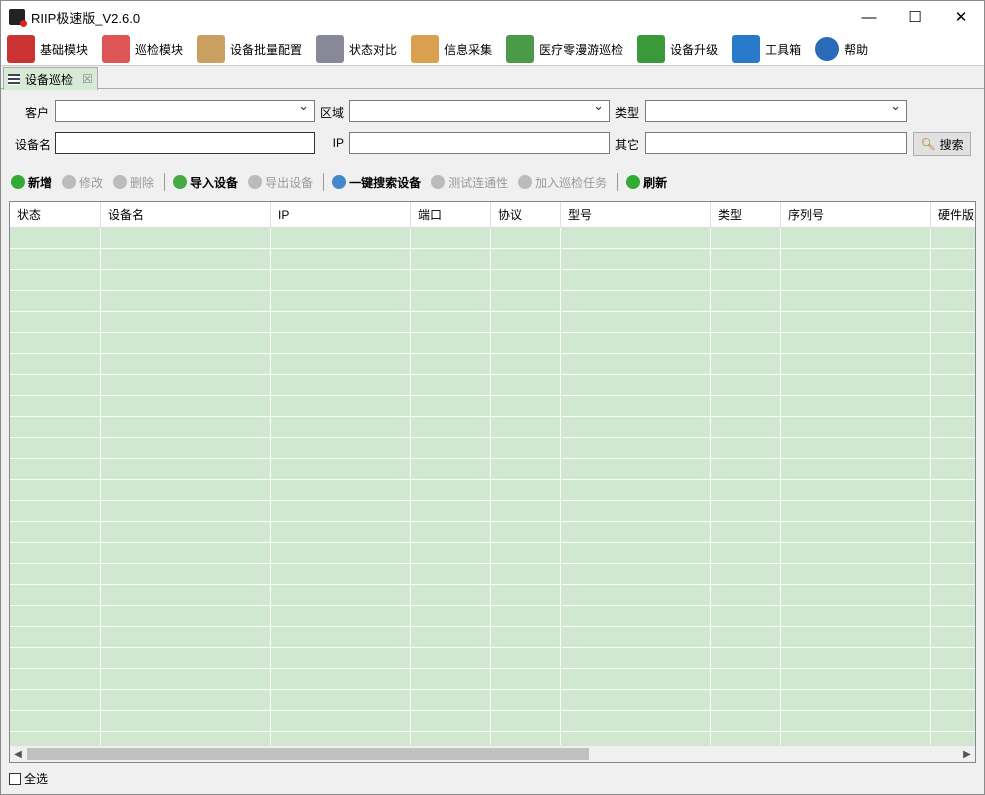 Image resolution: width=985 pixels, height=795 pixels. Describe the element at coordinates (953, 215) in the screenshot. I see `column-header: 硬件版本` at that location.